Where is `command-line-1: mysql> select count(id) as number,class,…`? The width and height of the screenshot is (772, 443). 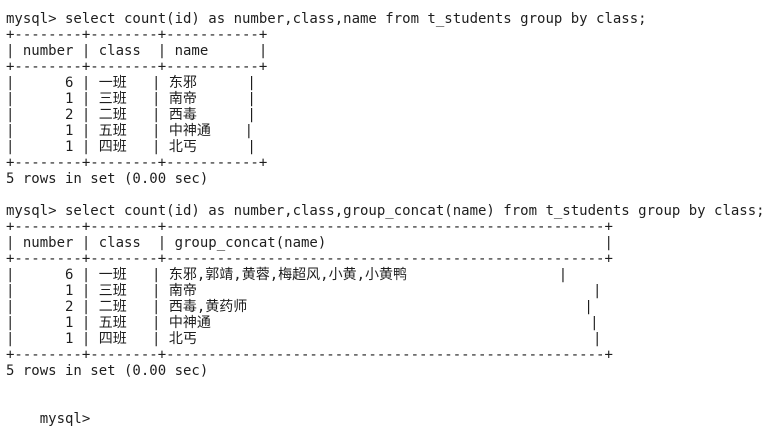
command-line-1: mysql> select count(id) as number,class,… is located at coordinates (326, 19).